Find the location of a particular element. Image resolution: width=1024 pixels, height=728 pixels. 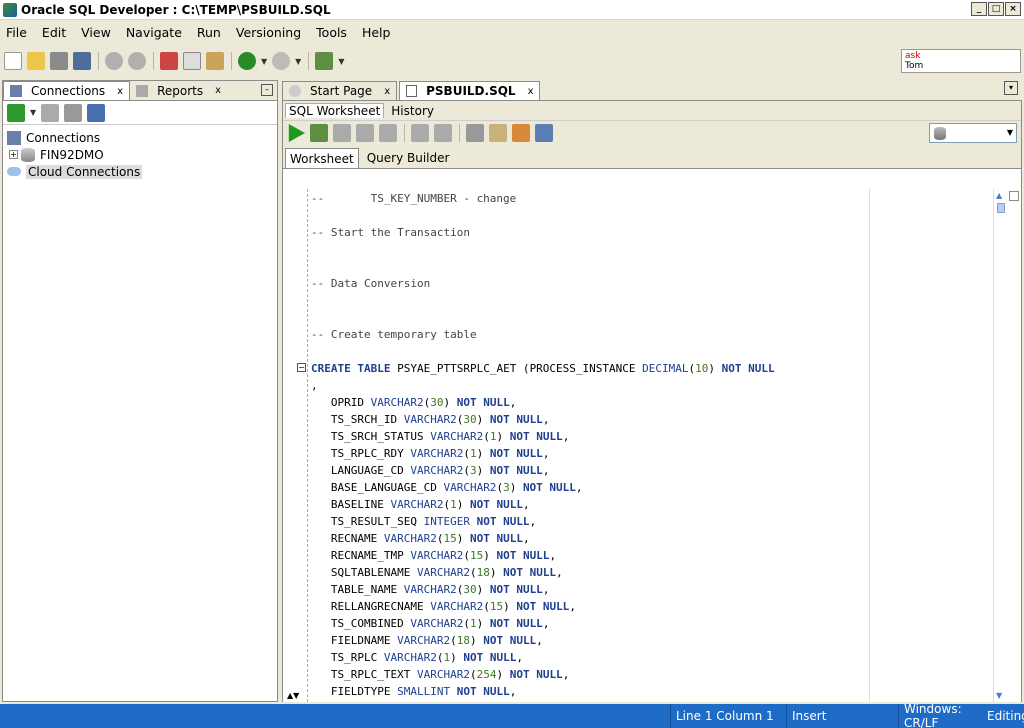

code-line: TS_COMBINED VARCHAR2(1) NOT NULL, is located at coordinates (543, 623).